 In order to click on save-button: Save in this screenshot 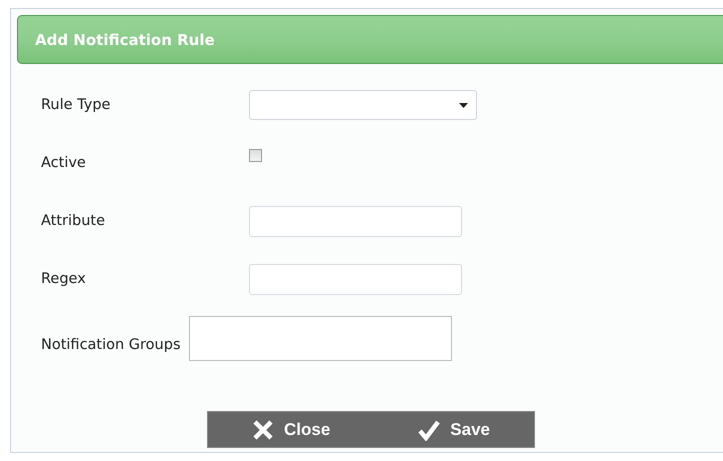, I will do `click(454, 429)`.